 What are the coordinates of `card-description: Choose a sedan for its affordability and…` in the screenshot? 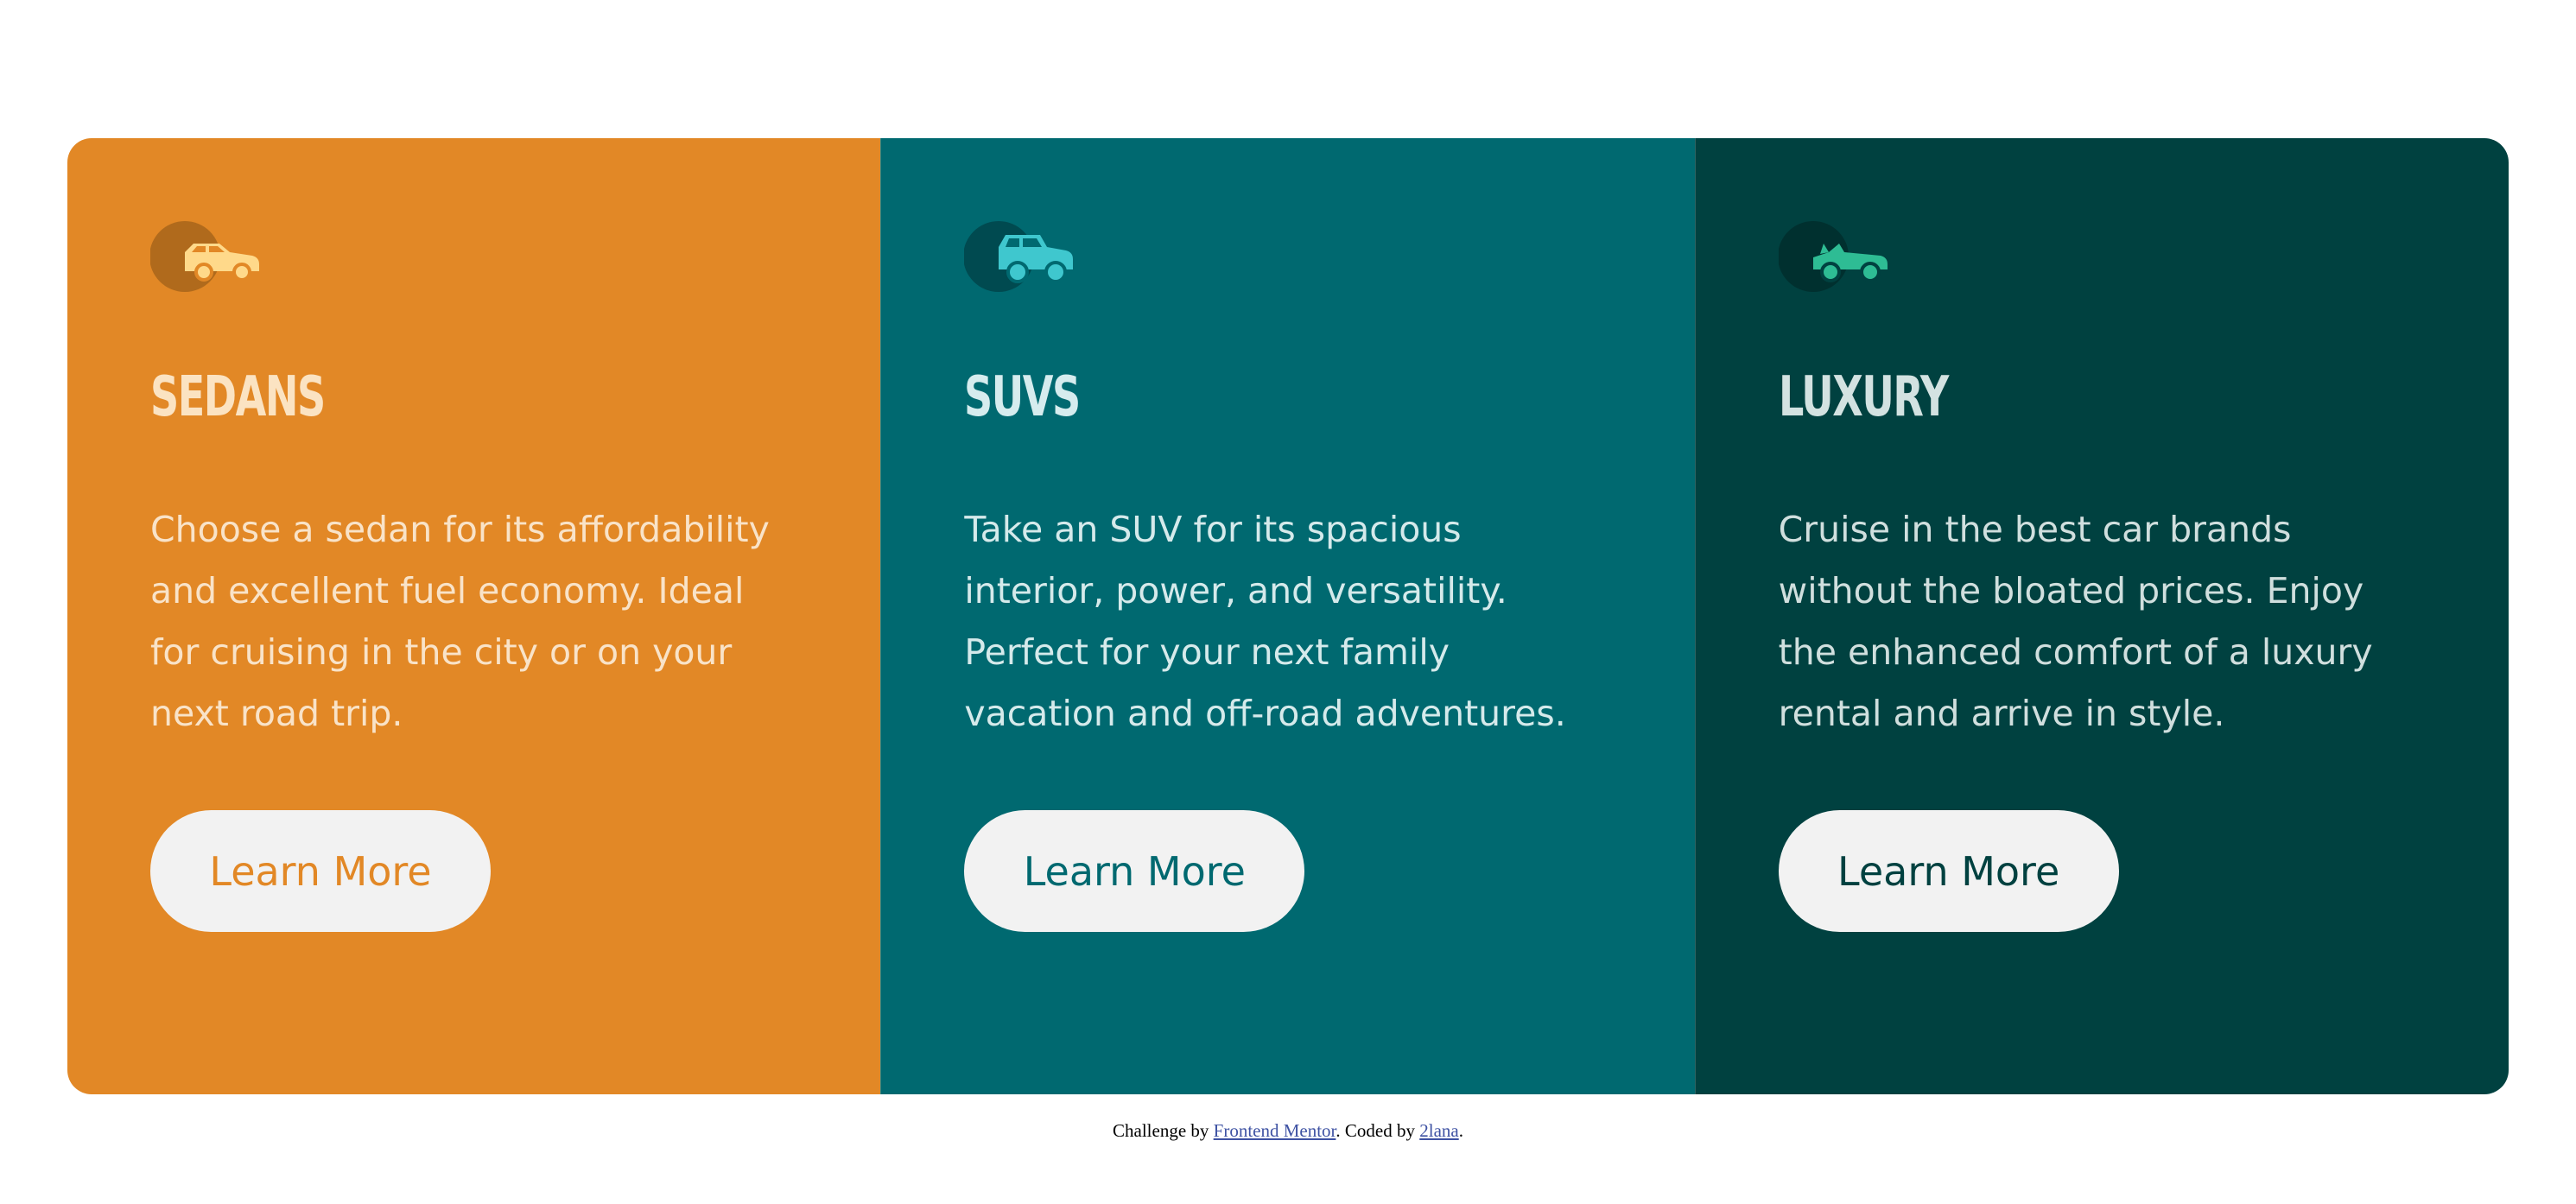 It's located at (460, 621).